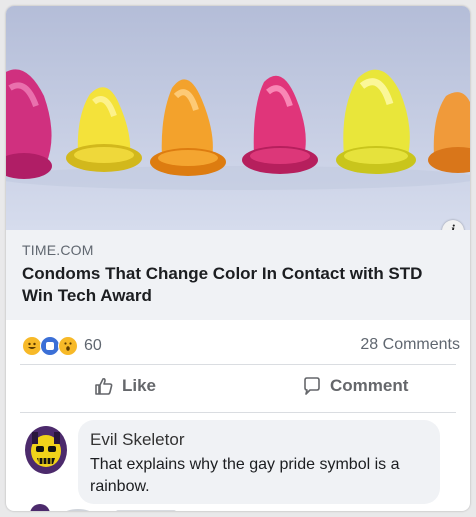 Image resolution: width=476 pixels, height=517 pixels. What do you see at coordinates (369, 385) in the screenshot?
I see `comment-label: Comment` at bounding box center [369, 385].